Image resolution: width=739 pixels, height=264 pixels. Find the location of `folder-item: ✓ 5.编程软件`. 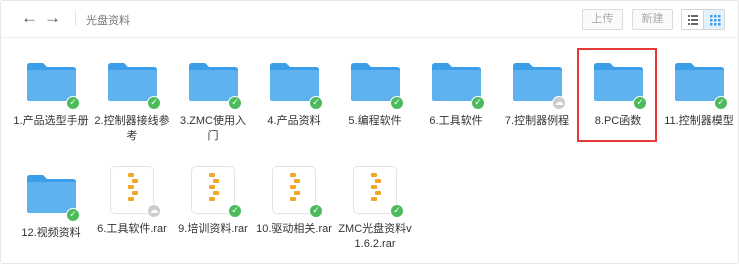

folder-item: ✓ 5.编程软件 is located at coordinates (375, 93).